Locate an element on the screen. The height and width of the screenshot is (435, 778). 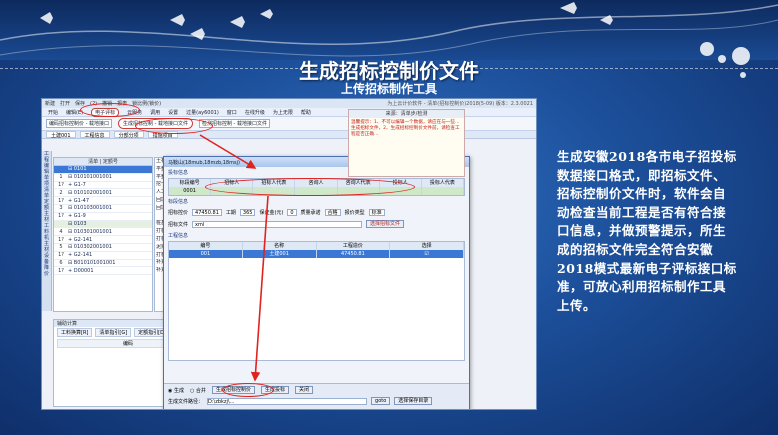
field-value: 47450.81 is located at coordinates (207, 212).